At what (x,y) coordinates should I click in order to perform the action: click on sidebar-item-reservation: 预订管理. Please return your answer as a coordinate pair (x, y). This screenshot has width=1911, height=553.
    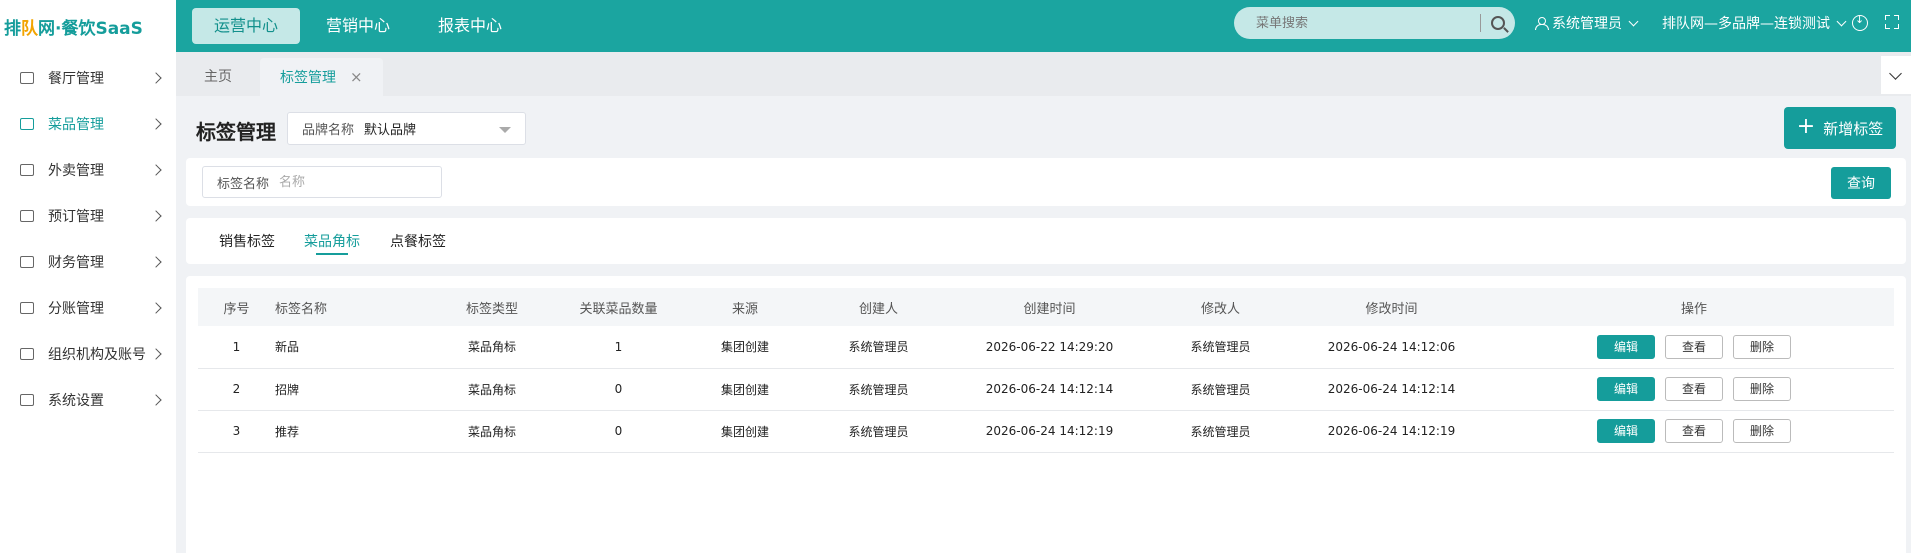
    Looking at the image, I should click on (88, 216).